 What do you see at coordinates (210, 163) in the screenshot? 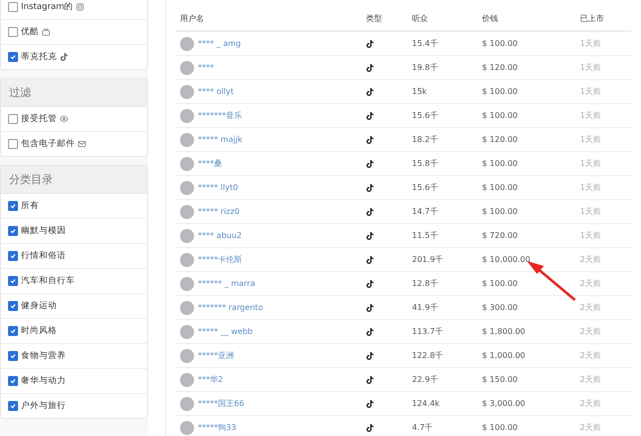
I see `username-link: ****桑` at bounding box center [210, 163].